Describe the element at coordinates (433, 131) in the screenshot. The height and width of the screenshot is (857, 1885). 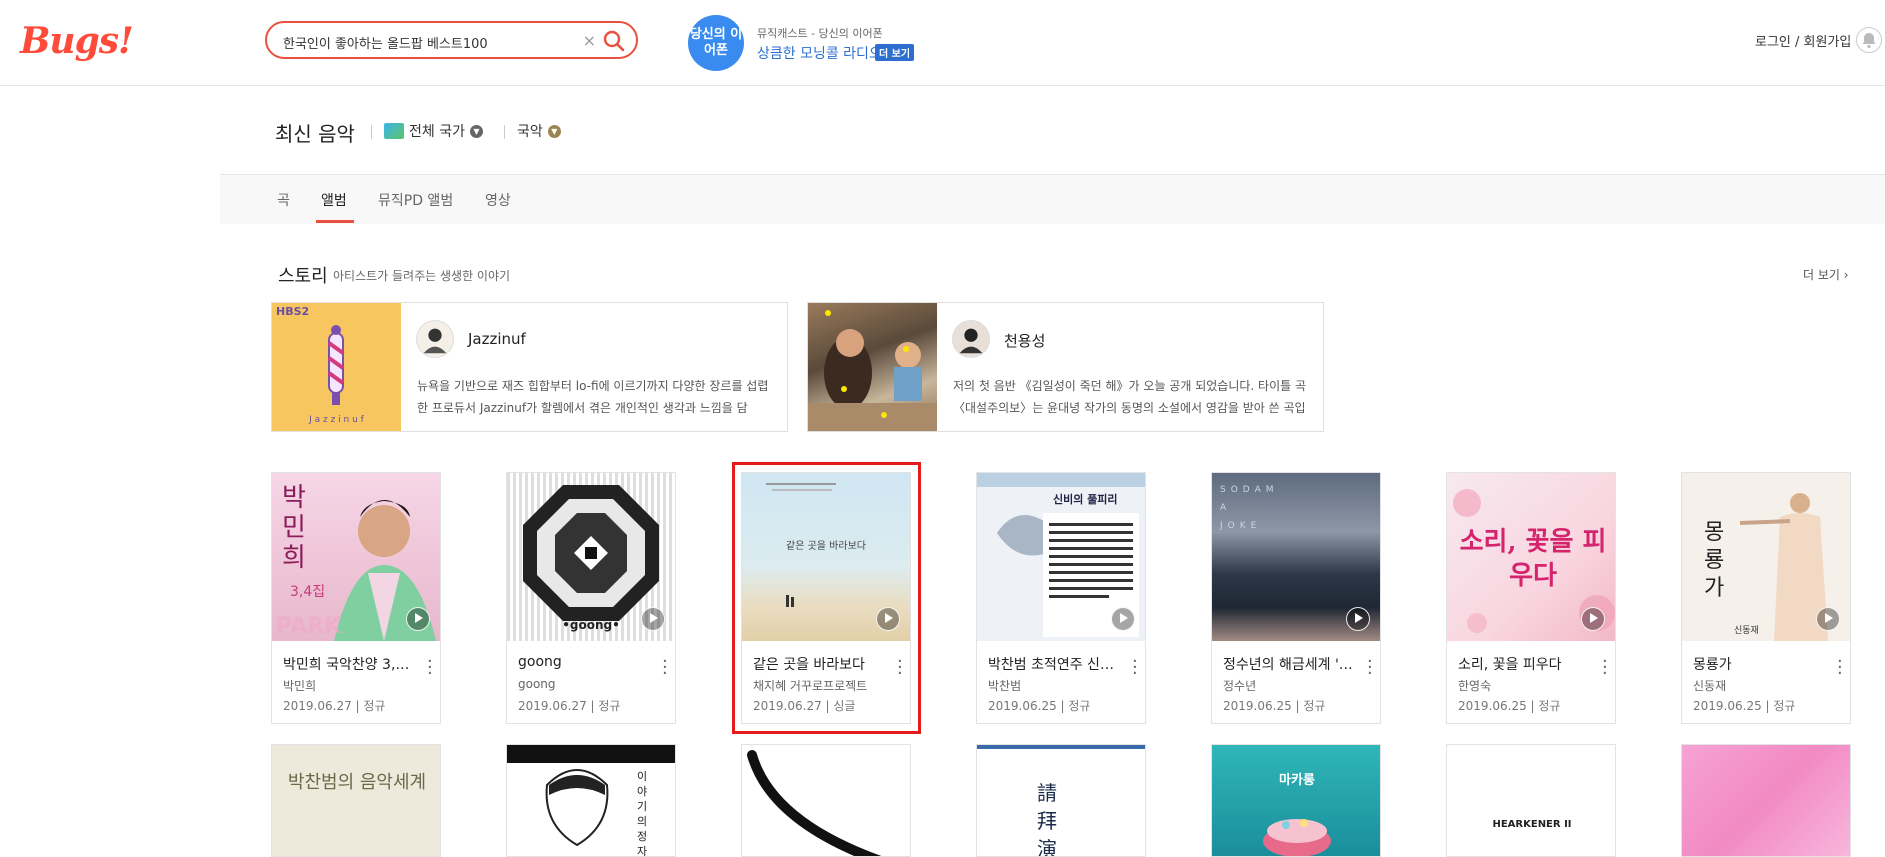
I see `country-filter: 전체 국가 ▼` at that location.